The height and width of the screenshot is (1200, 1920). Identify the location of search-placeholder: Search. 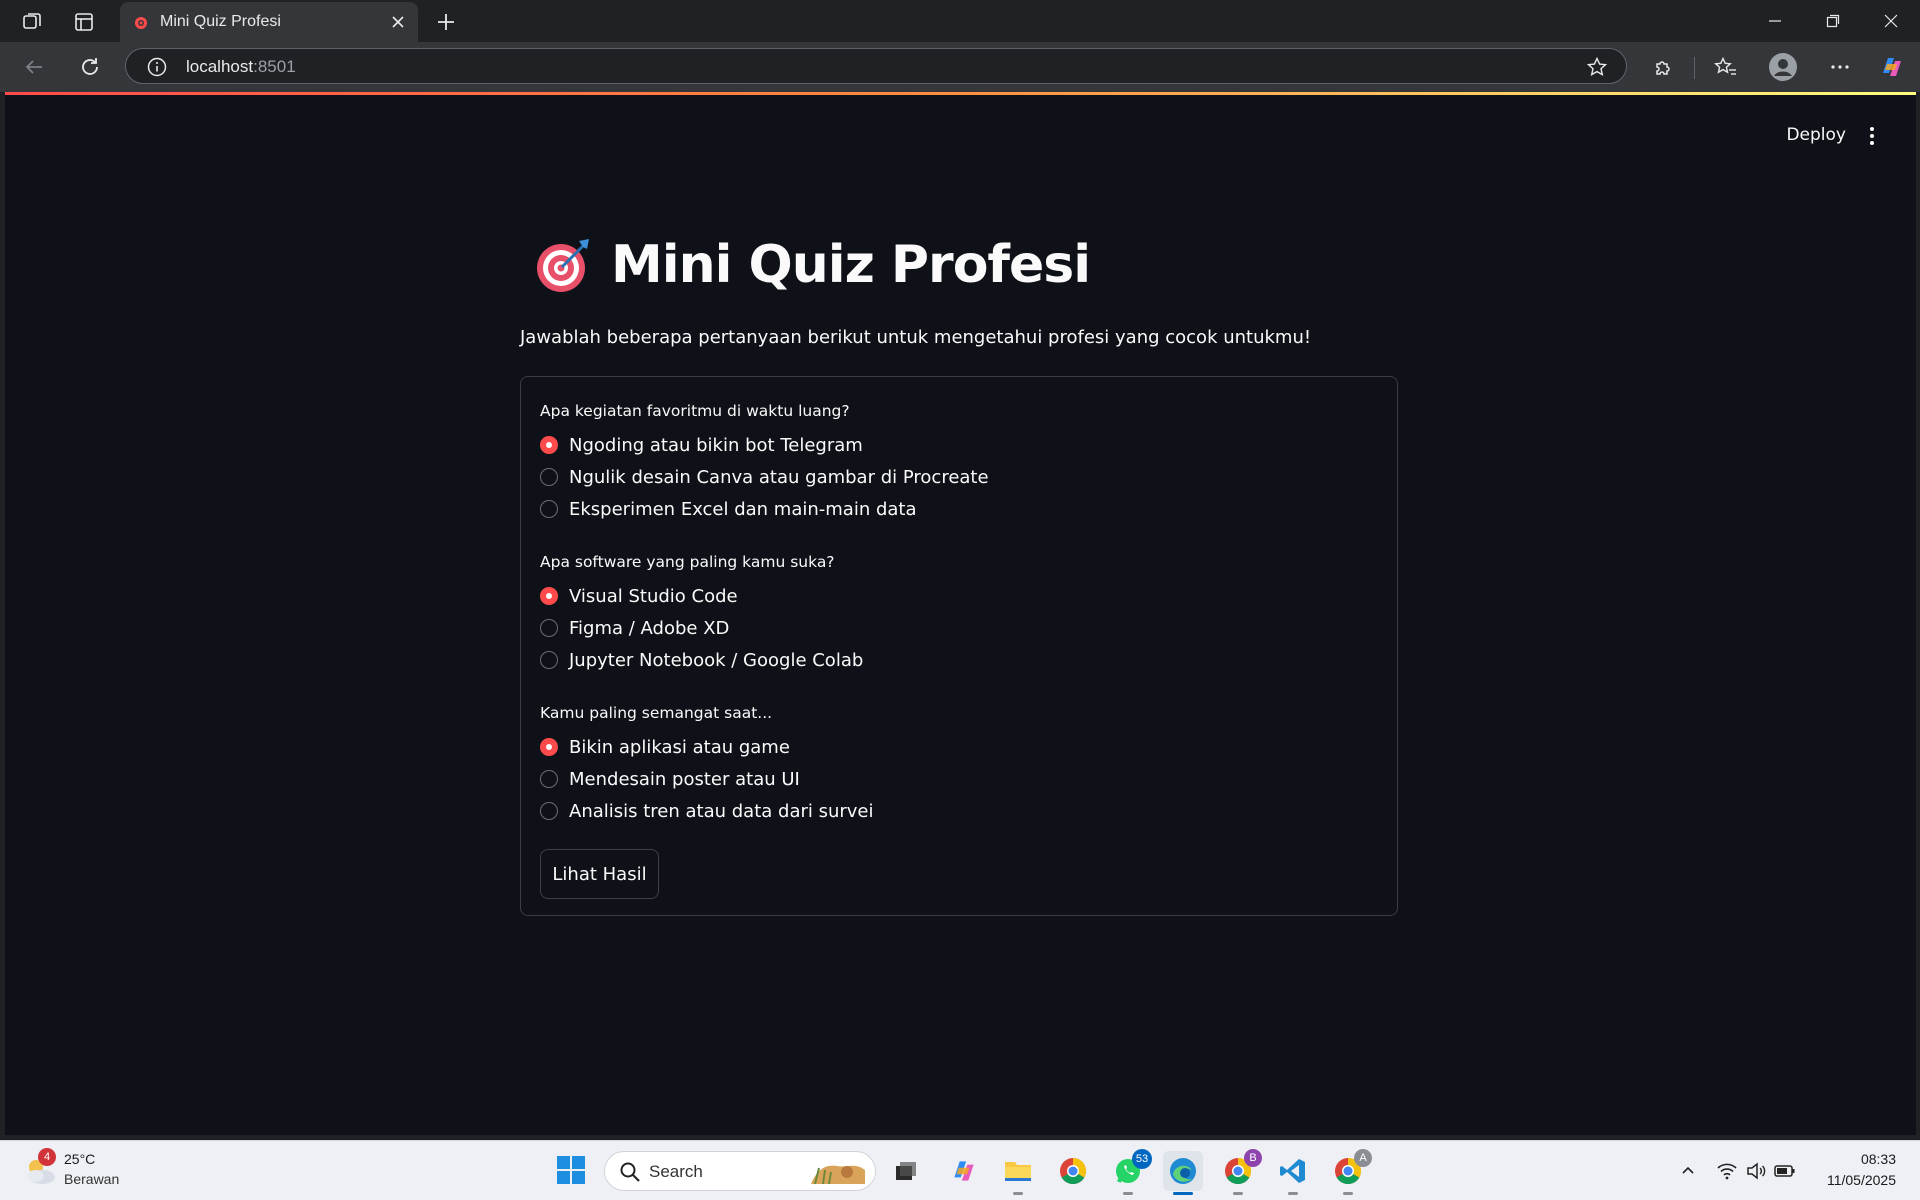
(676, 1171).